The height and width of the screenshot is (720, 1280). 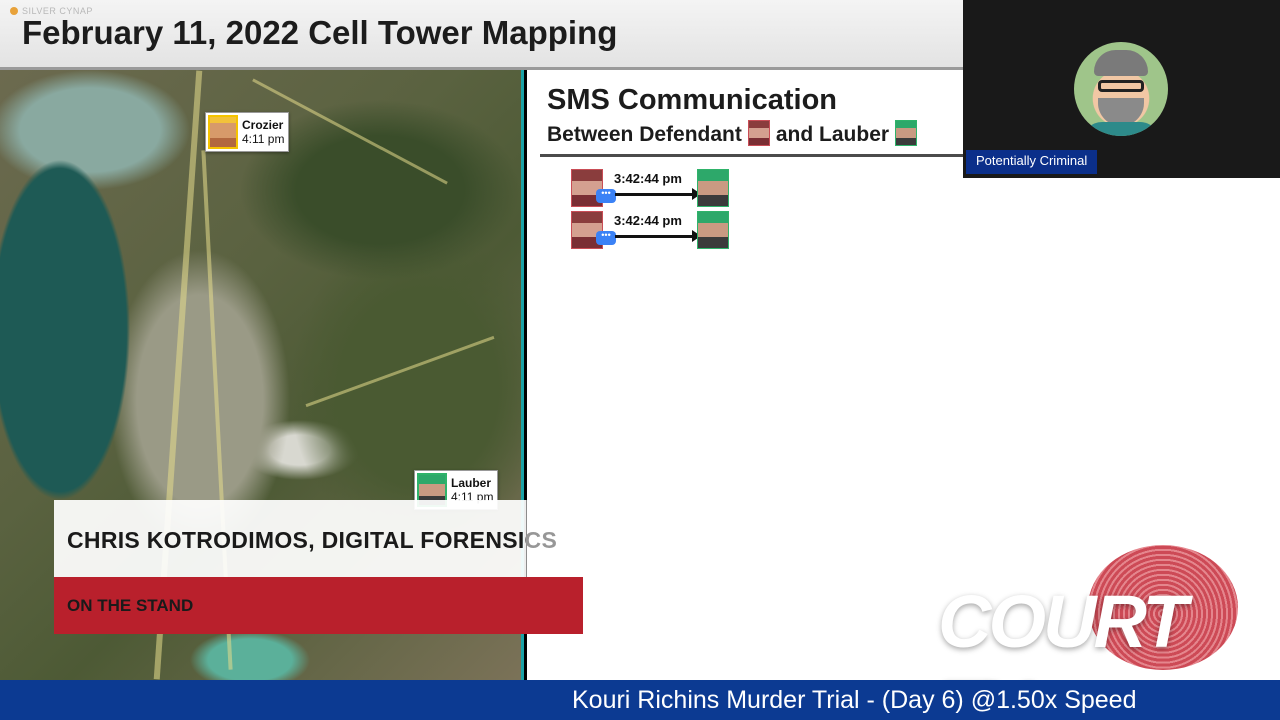 I want to click on avatar-hair, so click(x=1121, y=63).